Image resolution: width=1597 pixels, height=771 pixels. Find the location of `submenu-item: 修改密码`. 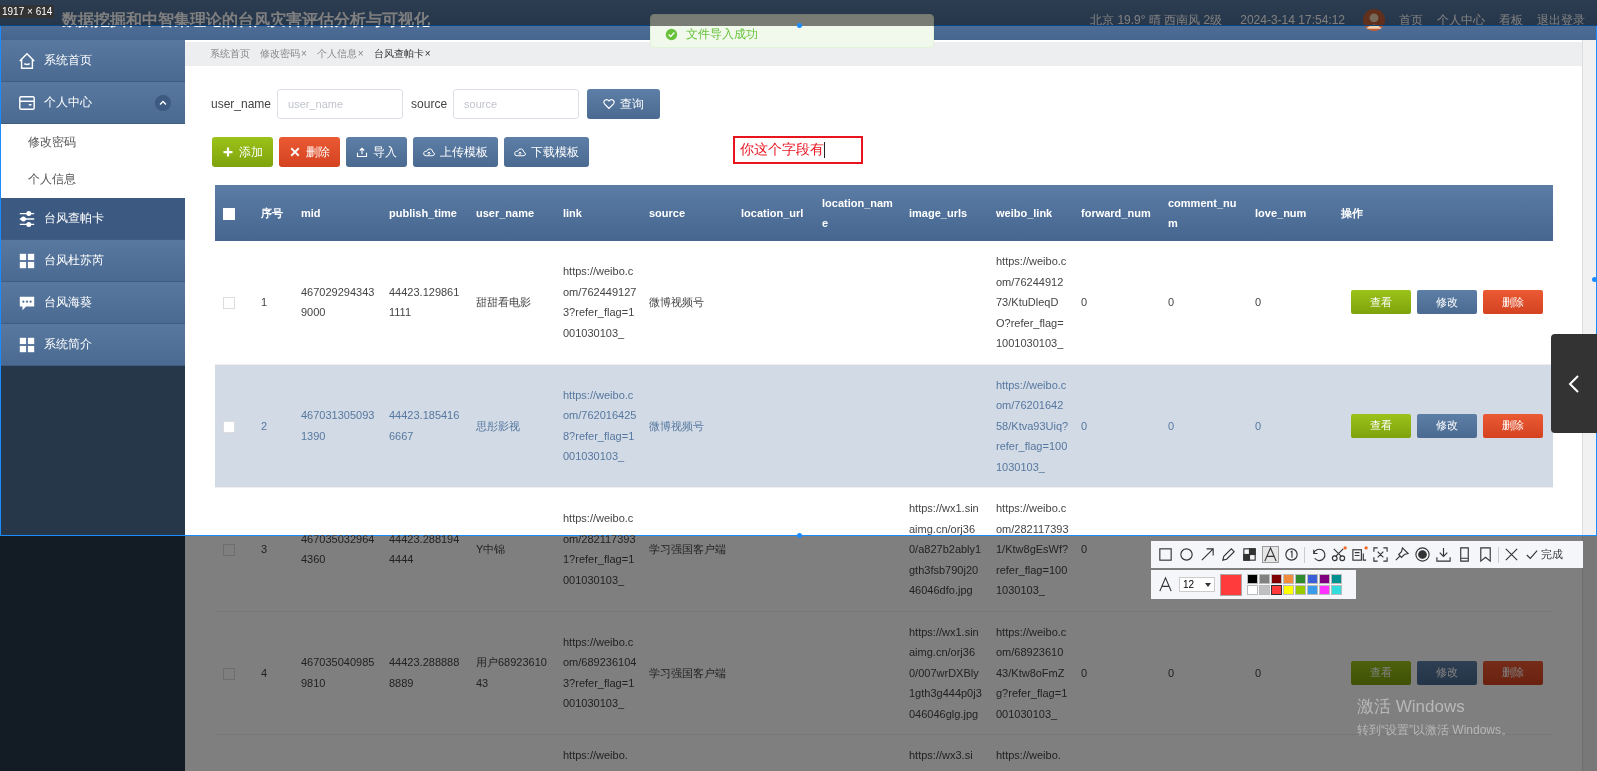

submenu-item: 修改密码 is located at coordinates (92, 142).